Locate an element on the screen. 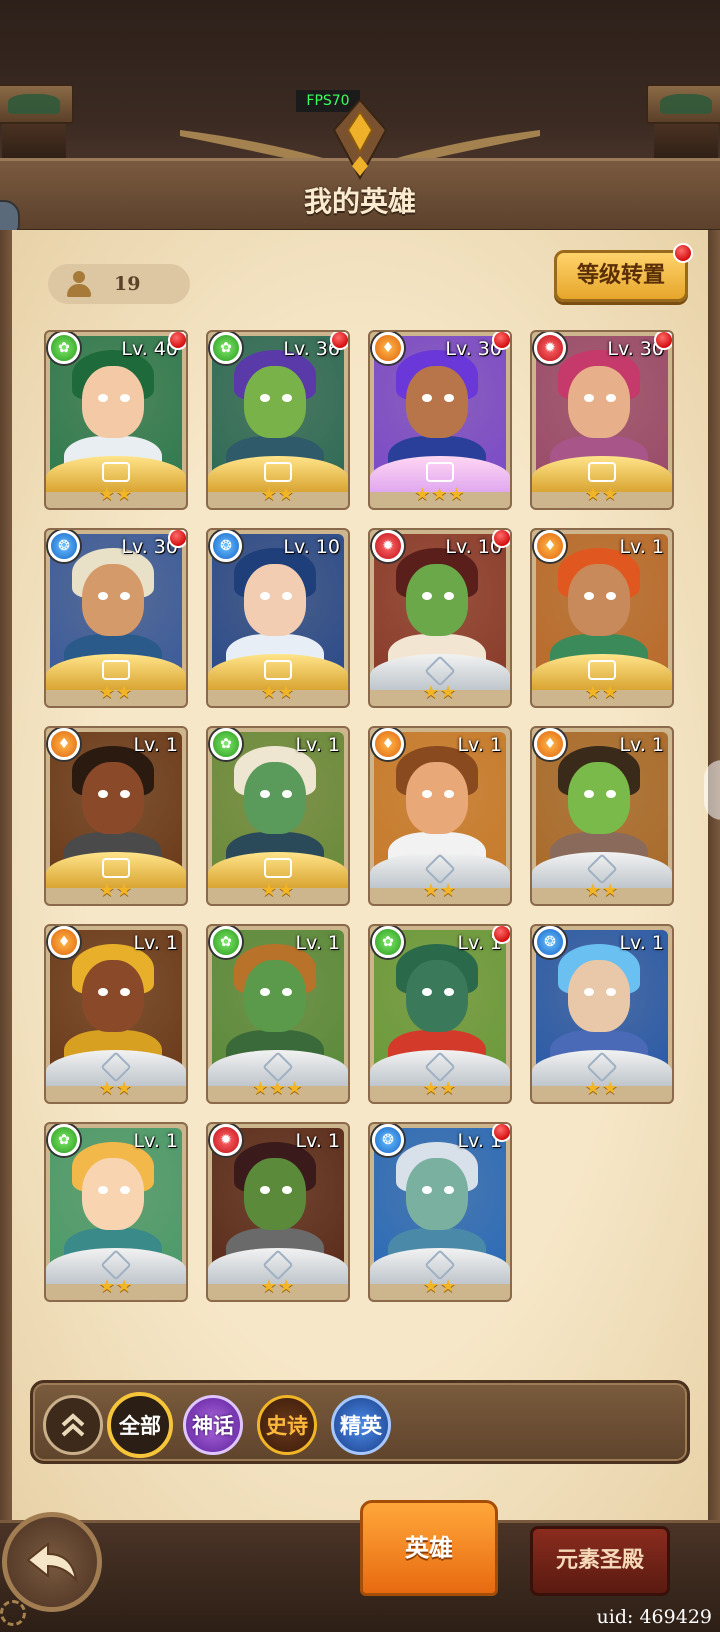  page-title: 我的英雄 is located at coordinates (359, 201).